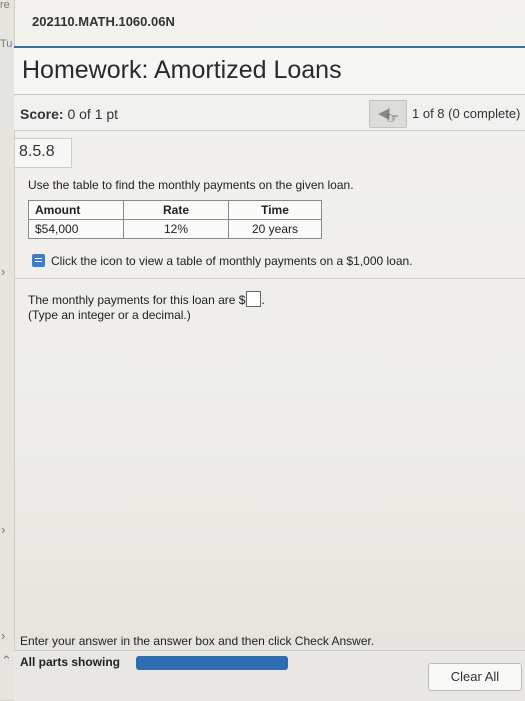 Image resolution: width=525 pixels, height=701 pixels. Describe the element at coordinates (38, 260) in the screenshot. I see `table-info-icon` at that location.